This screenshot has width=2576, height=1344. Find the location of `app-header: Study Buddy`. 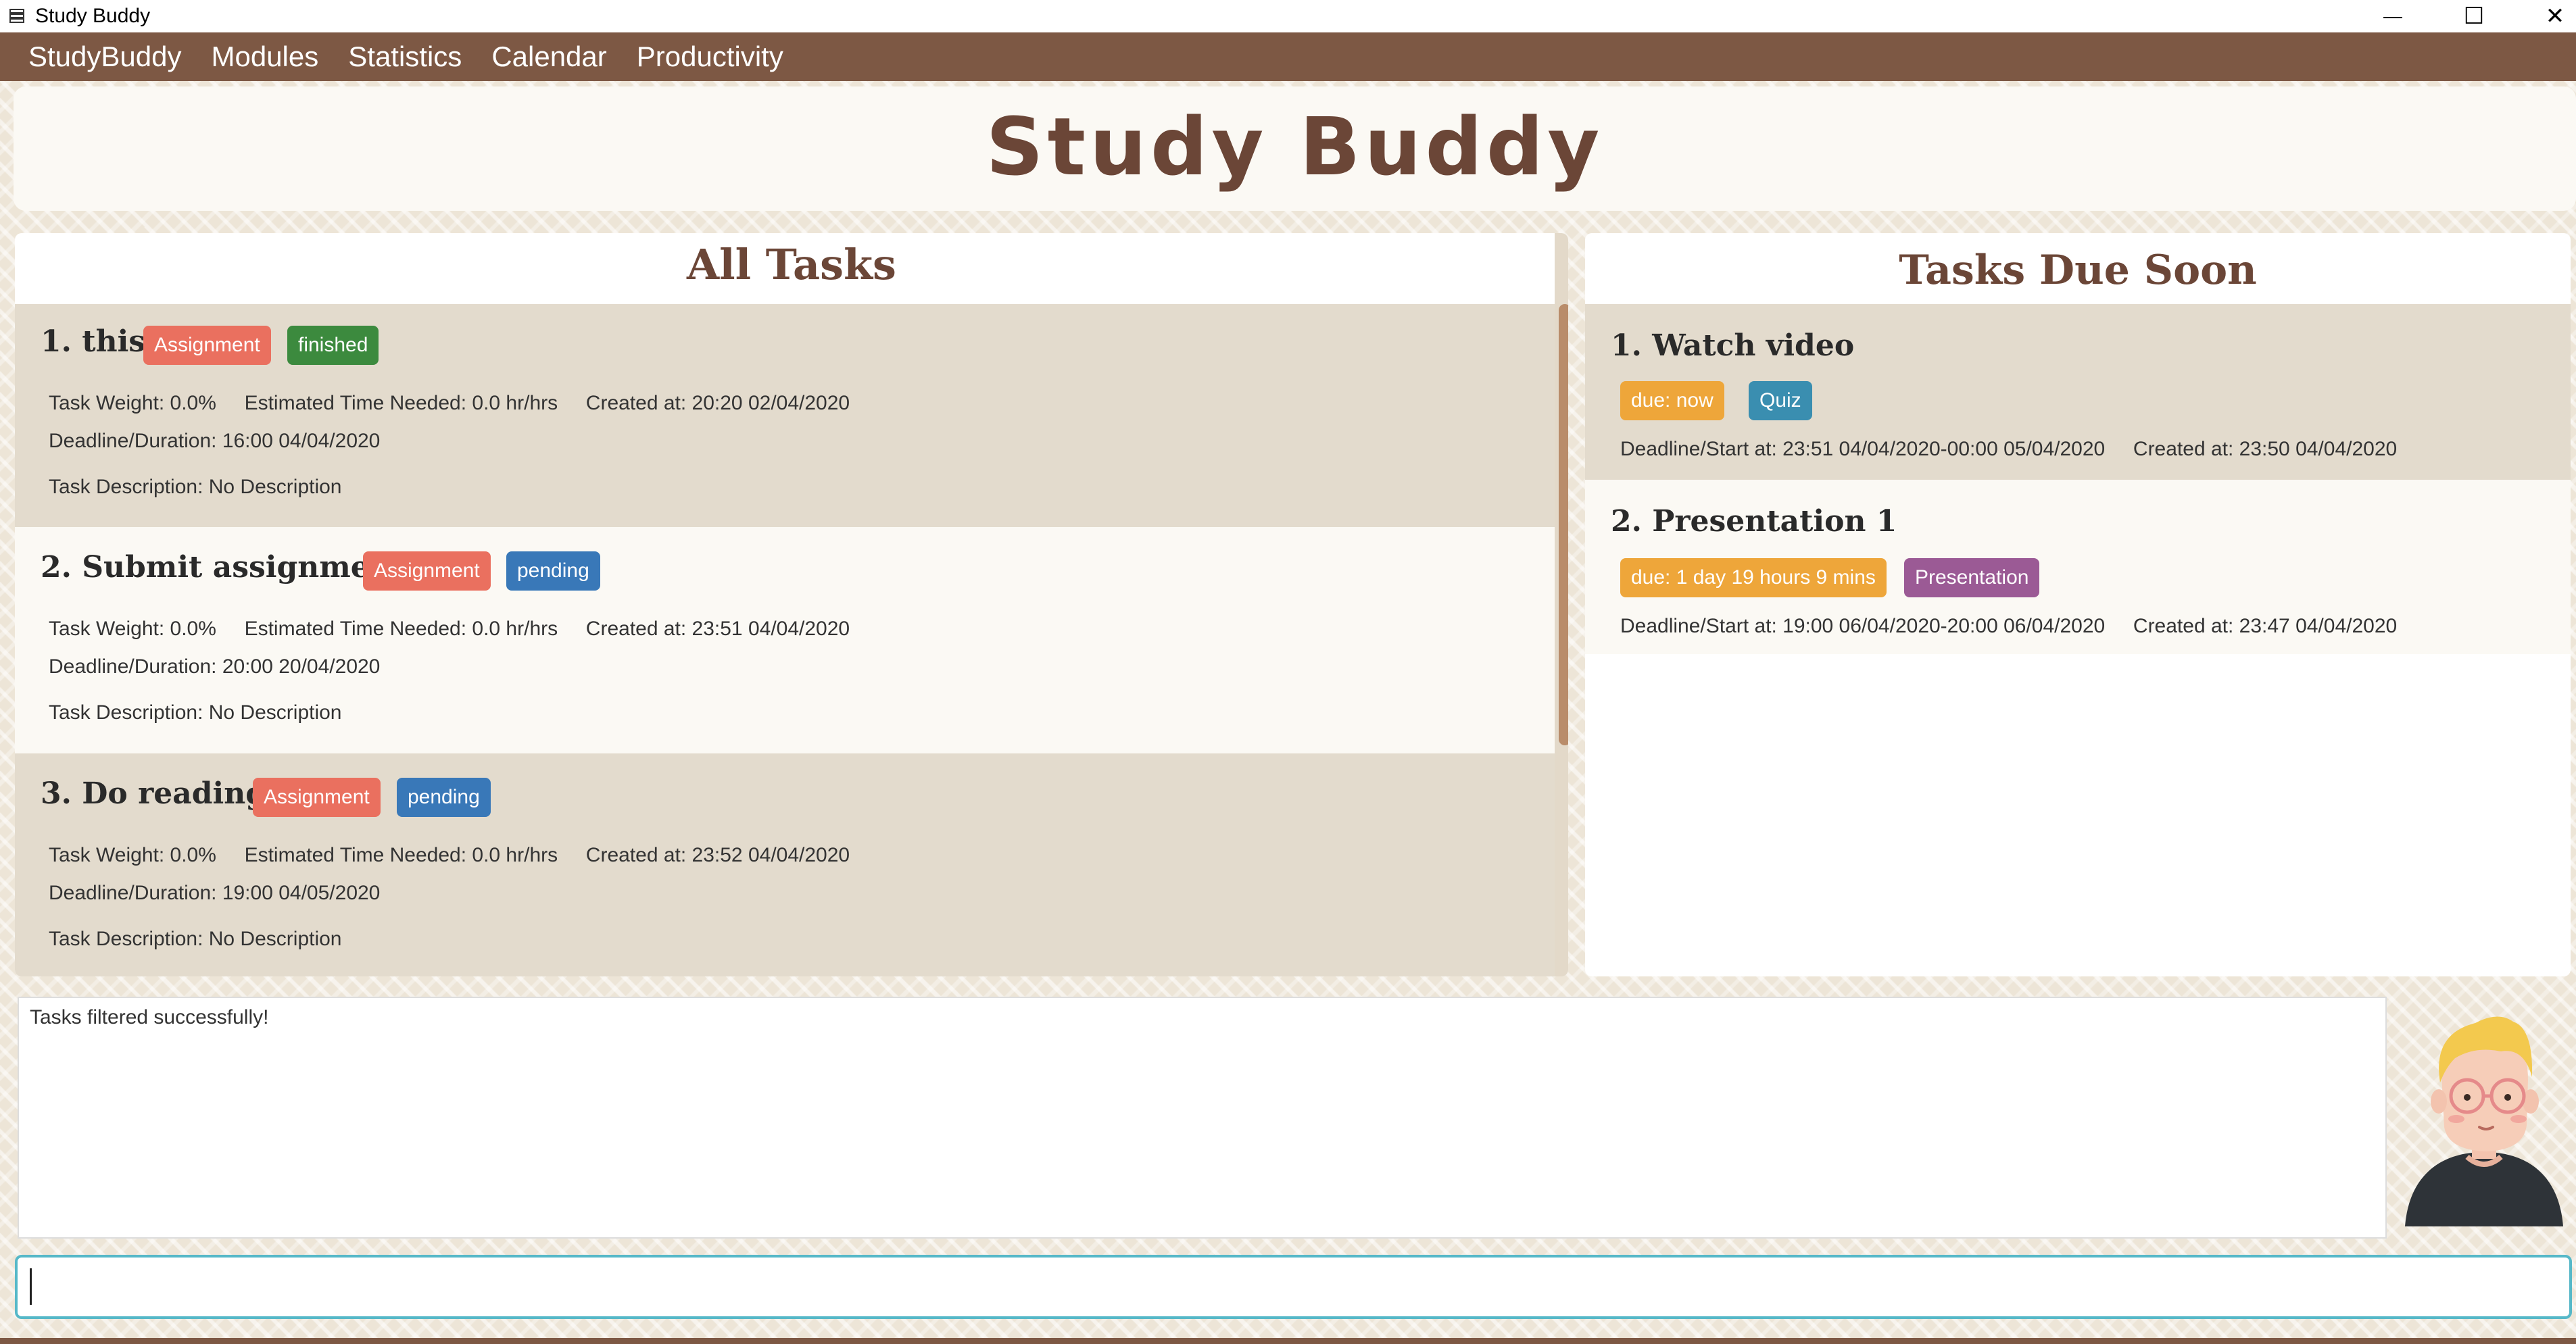

app-header: Study Buddy is located at coordinates (1295, 148).